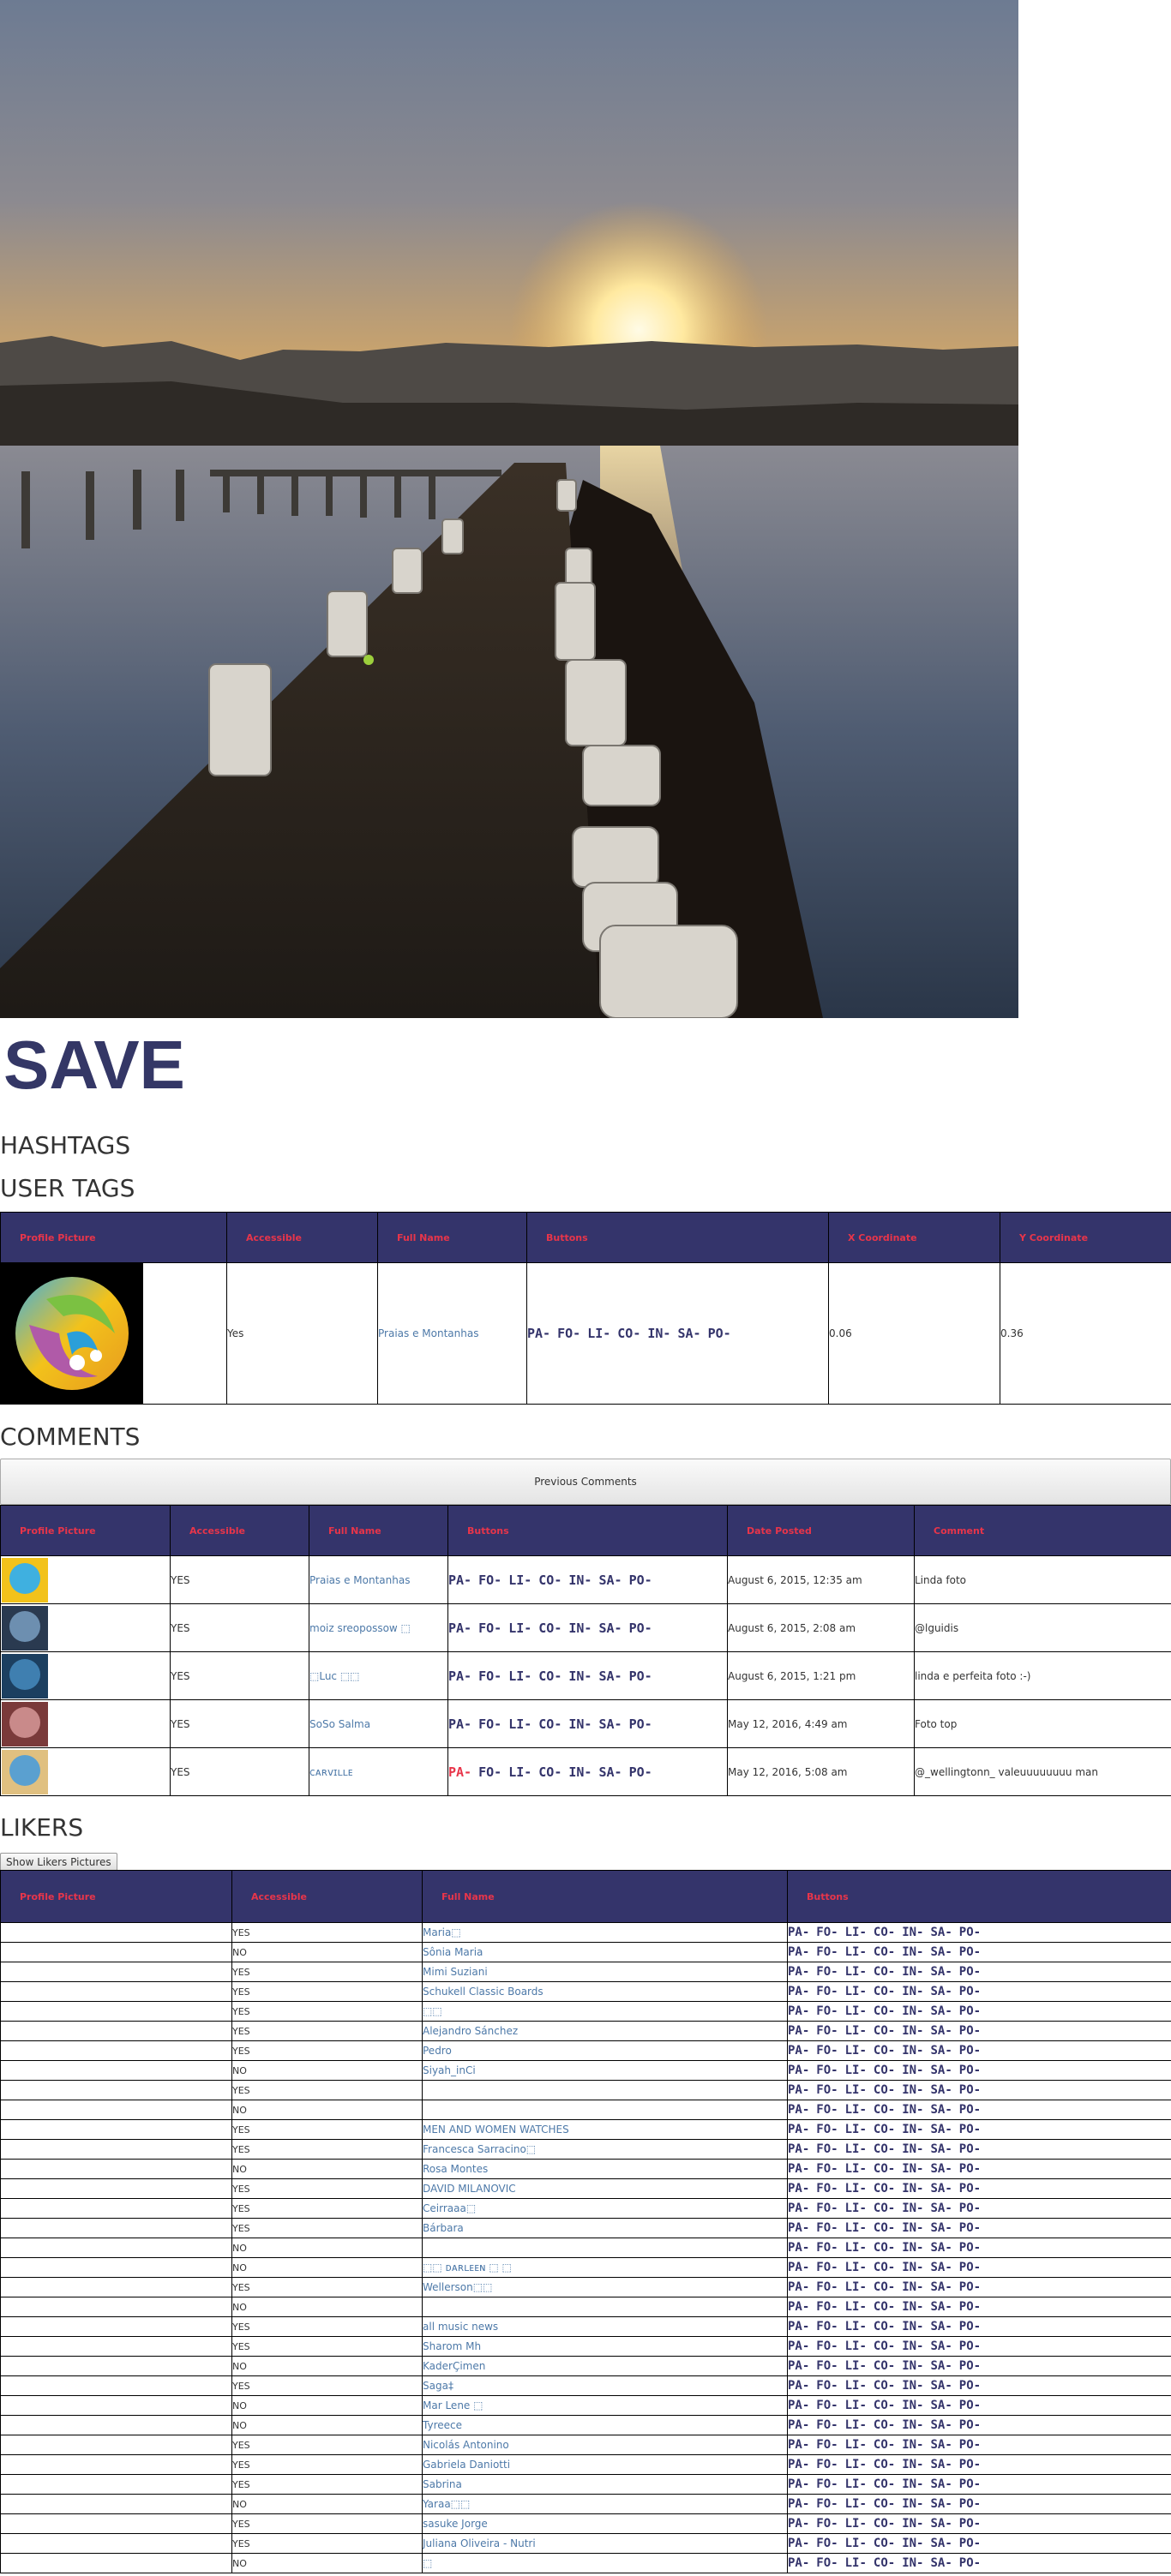 The image size is (1171, 2576). I want to click on profile-link: ⬚⬚ ᴅᴀʀʟᴇᴇɴ ⬚ ⬚, so click(468, 2267).